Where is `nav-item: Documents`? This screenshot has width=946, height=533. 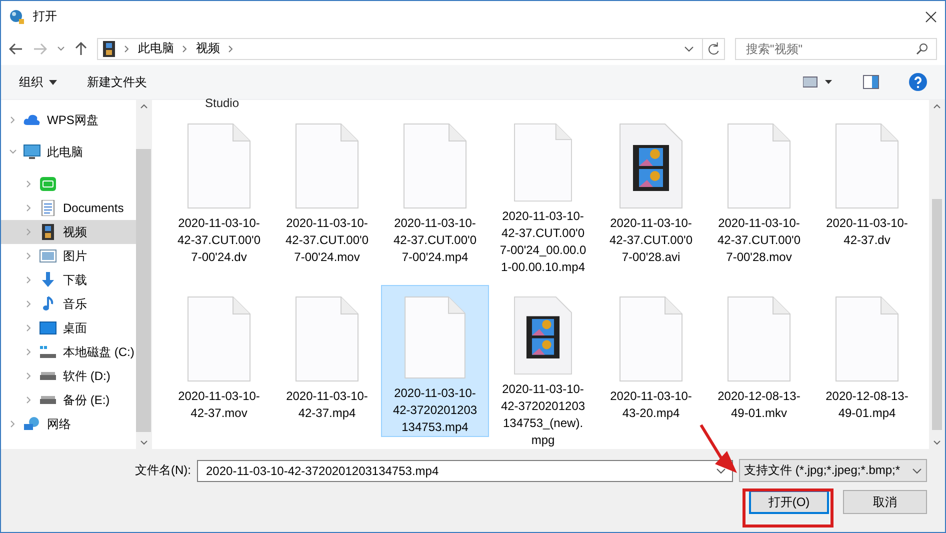 nav-item: Documents is located at coordinates (68, 208).